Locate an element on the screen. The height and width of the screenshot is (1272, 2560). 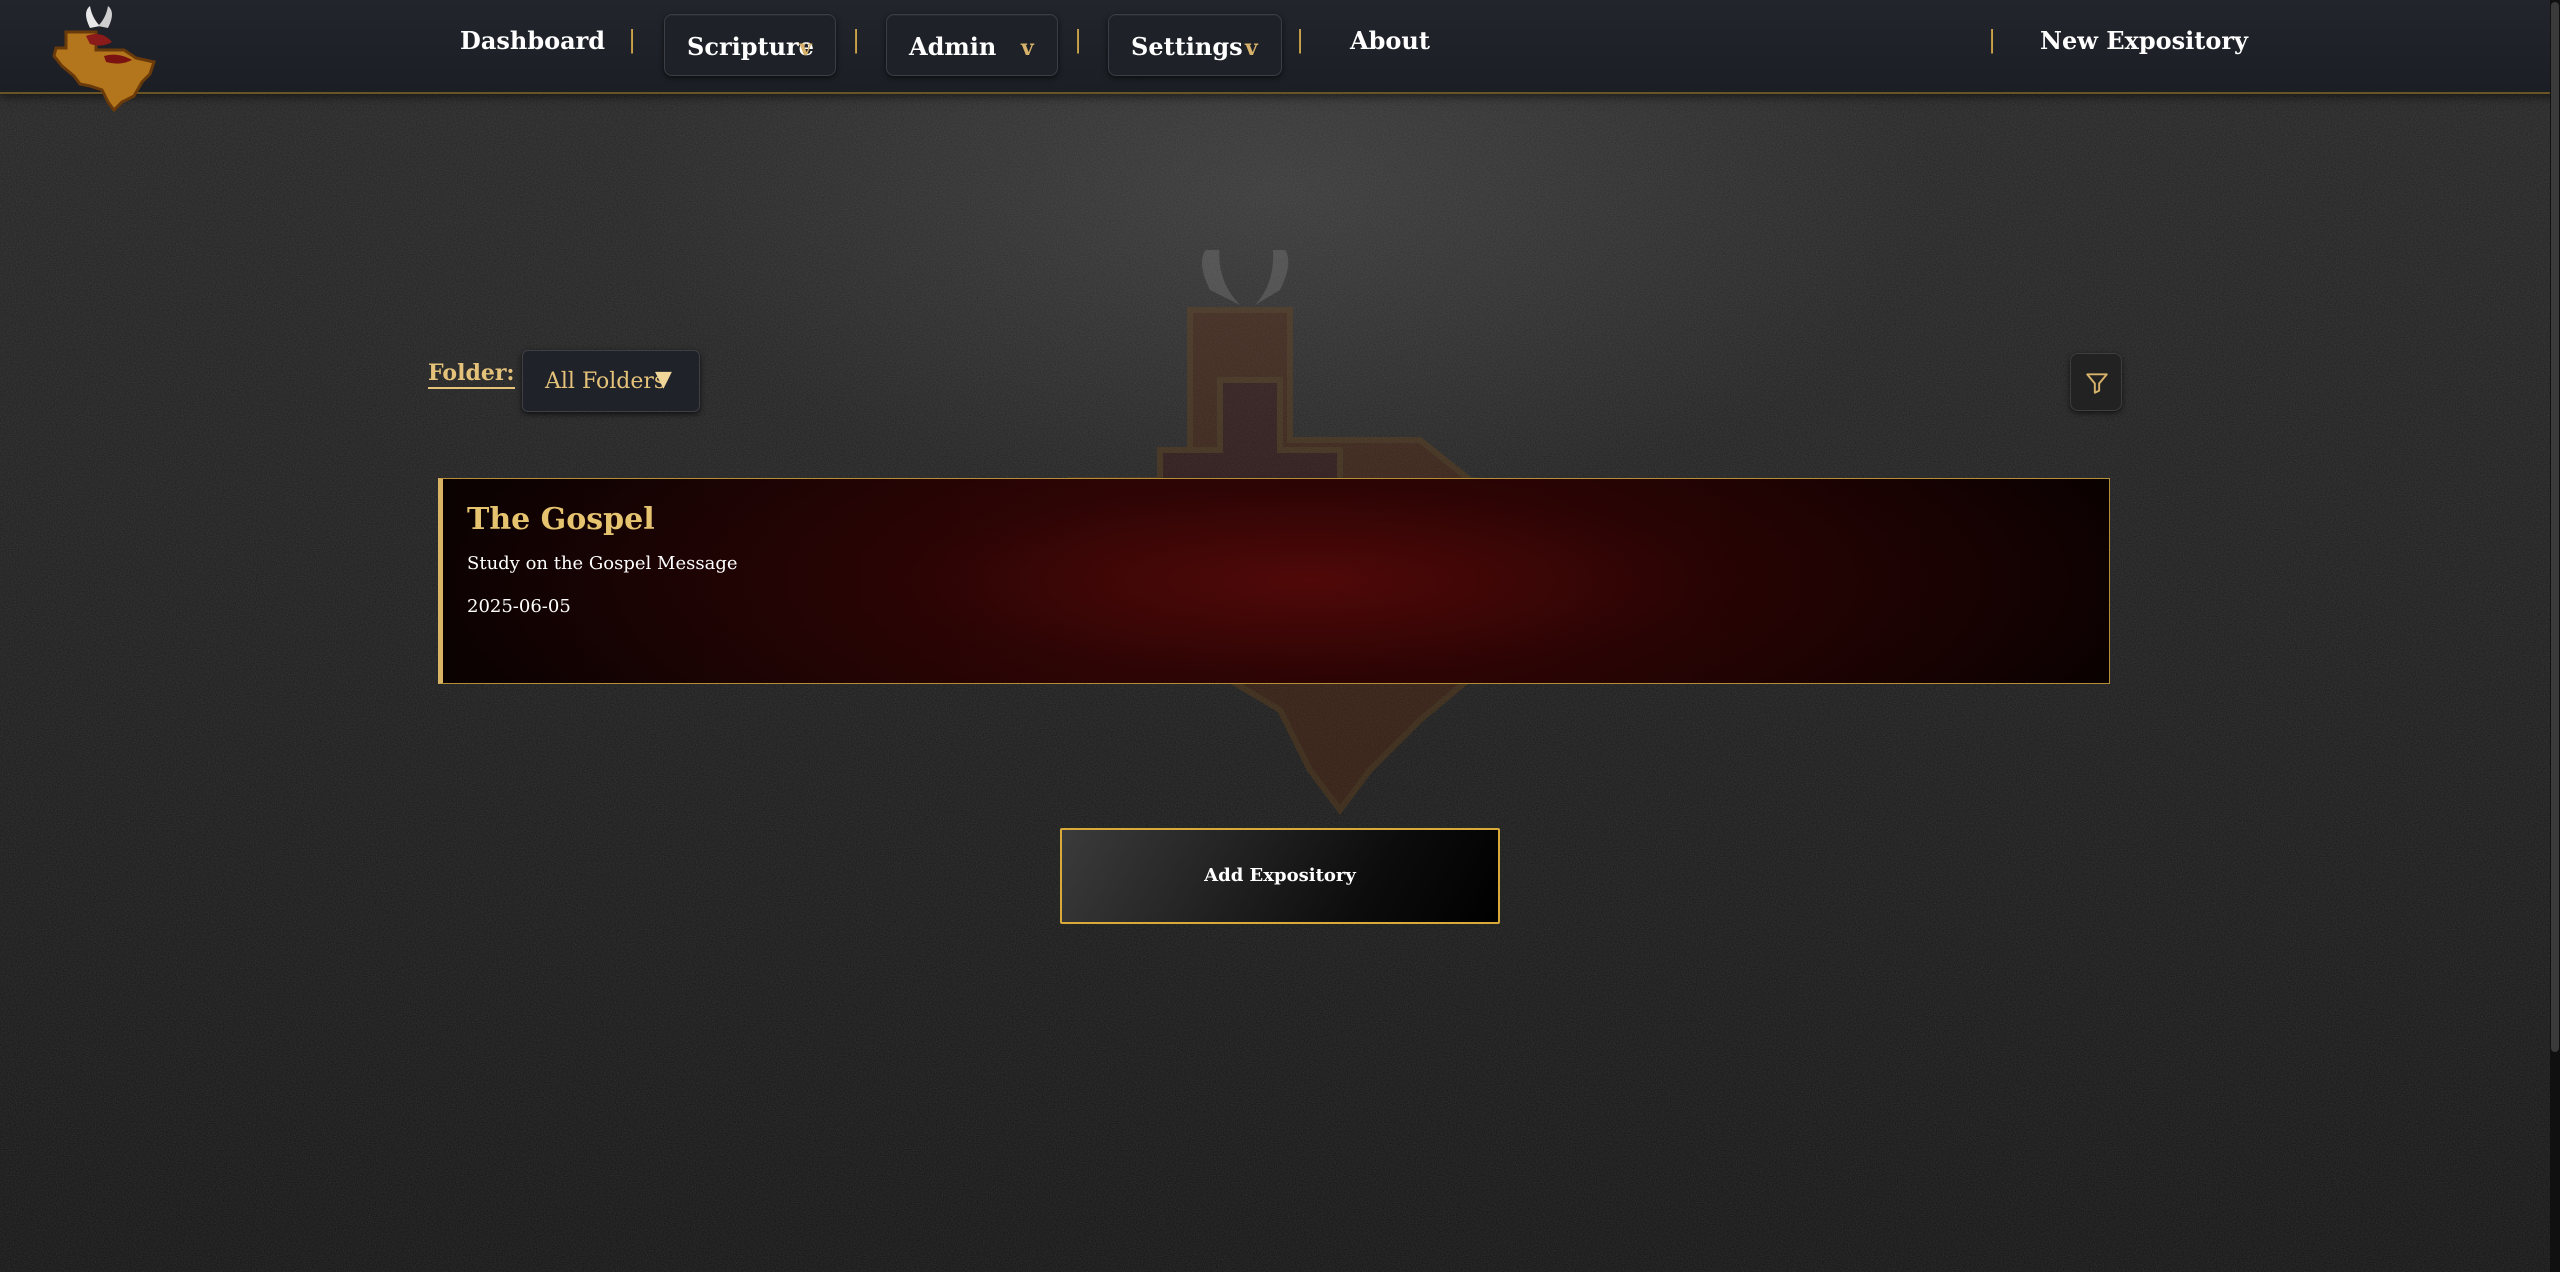
nav-dashboard-link: Dashboard is located at coordinates (532, 40).